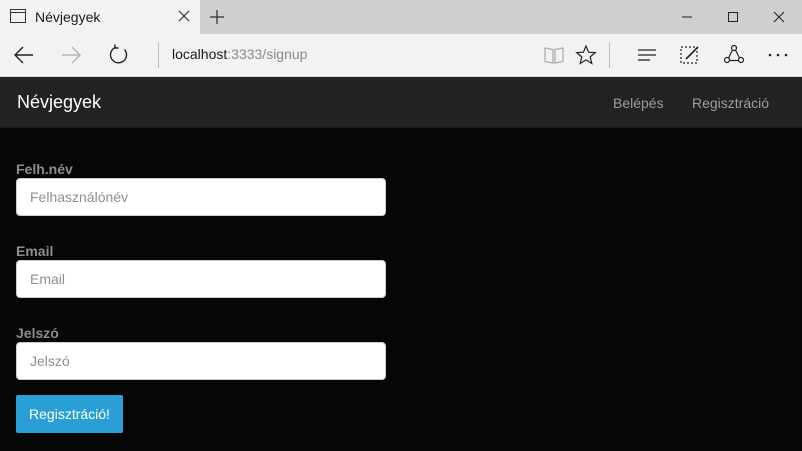  What do you see at coordinates (401, 102) in the screenshot?
I see `navbar: Névjegyek Belépés Regisztráció` at bounding box center [401, 102].